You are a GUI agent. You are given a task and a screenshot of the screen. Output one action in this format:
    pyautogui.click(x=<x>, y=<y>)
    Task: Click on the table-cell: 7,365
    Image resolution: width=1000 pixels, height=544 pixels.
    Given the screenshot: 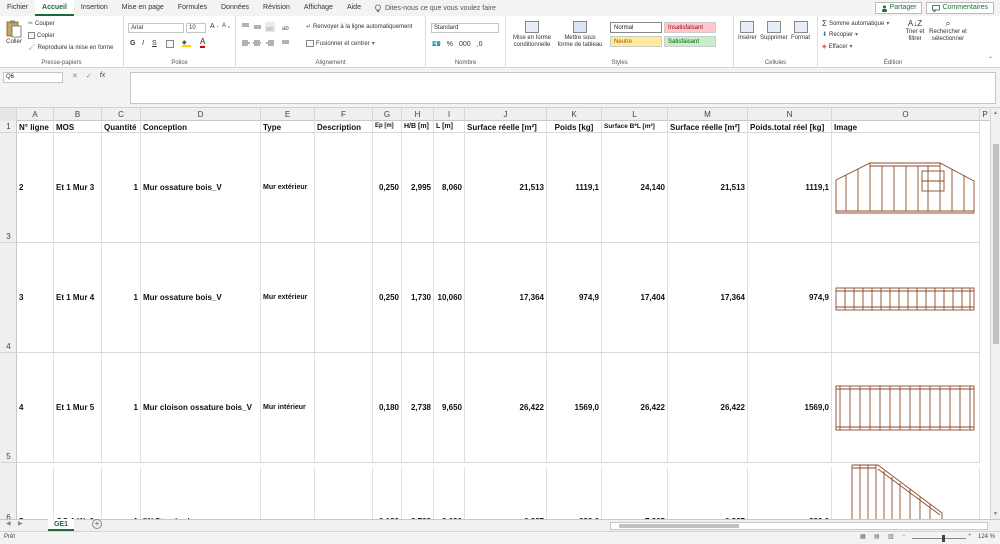 What is the action you would take?
    pyautogui.click(x=635, y=493)
    